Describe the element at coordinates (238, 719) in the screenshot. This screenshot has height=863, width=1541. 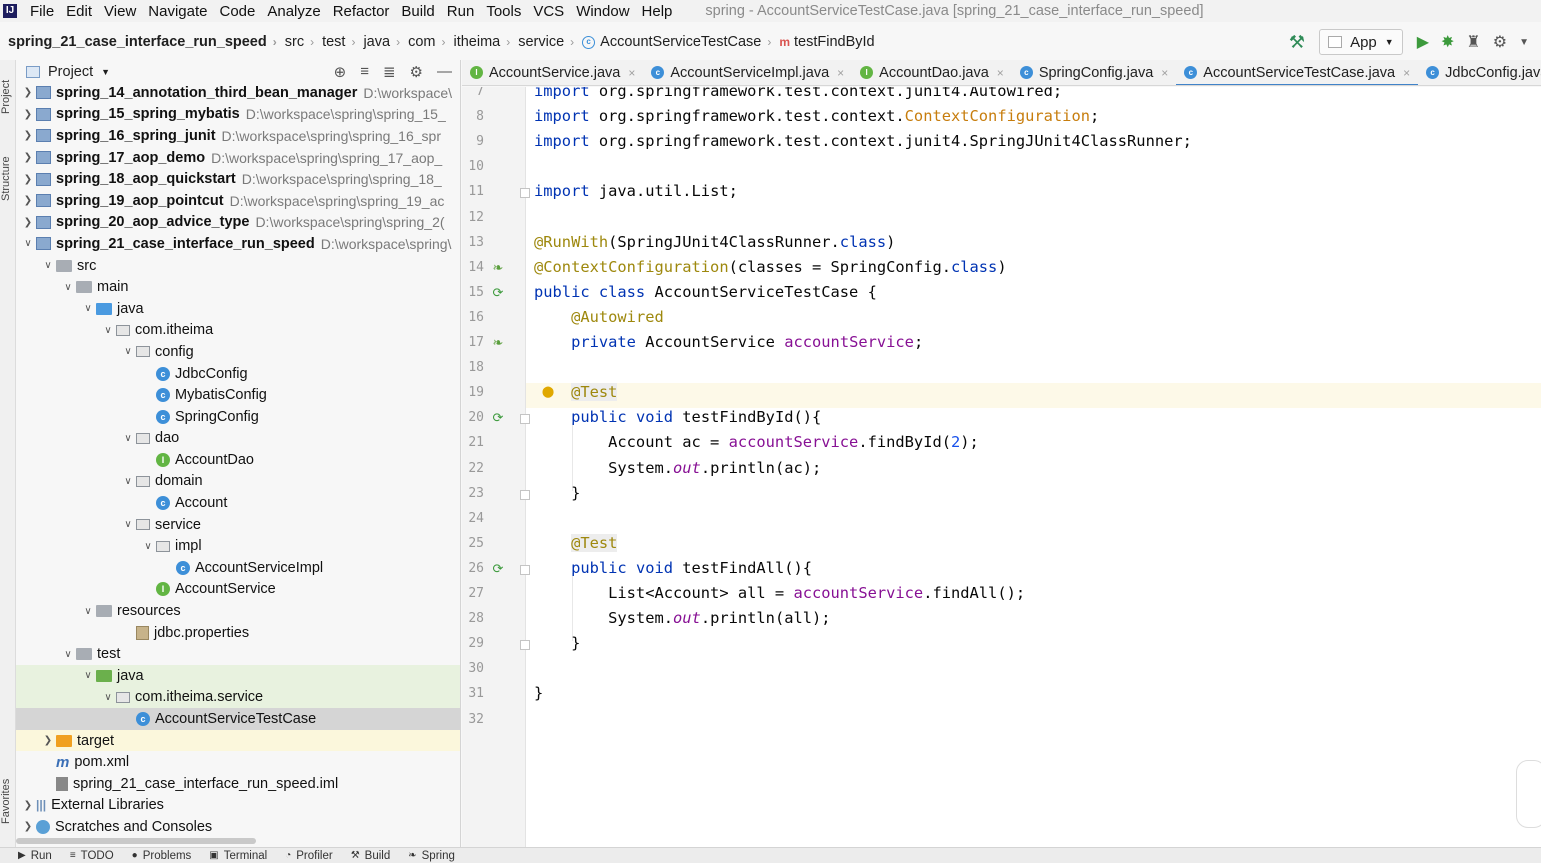
I see `tree-item: c AccountServiceTestCase` at that location.